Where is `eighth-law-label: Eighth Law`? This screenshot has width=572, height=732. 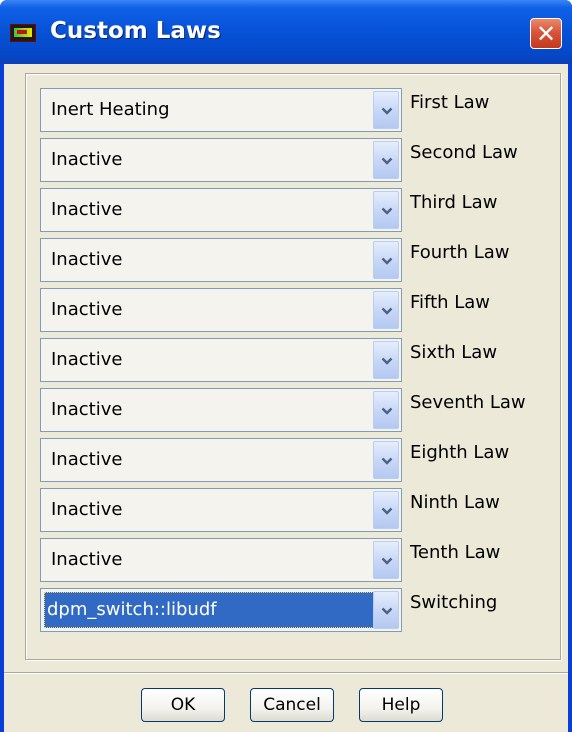
eighth-law-label: Eighth Law is located at coordinates (460, 452).